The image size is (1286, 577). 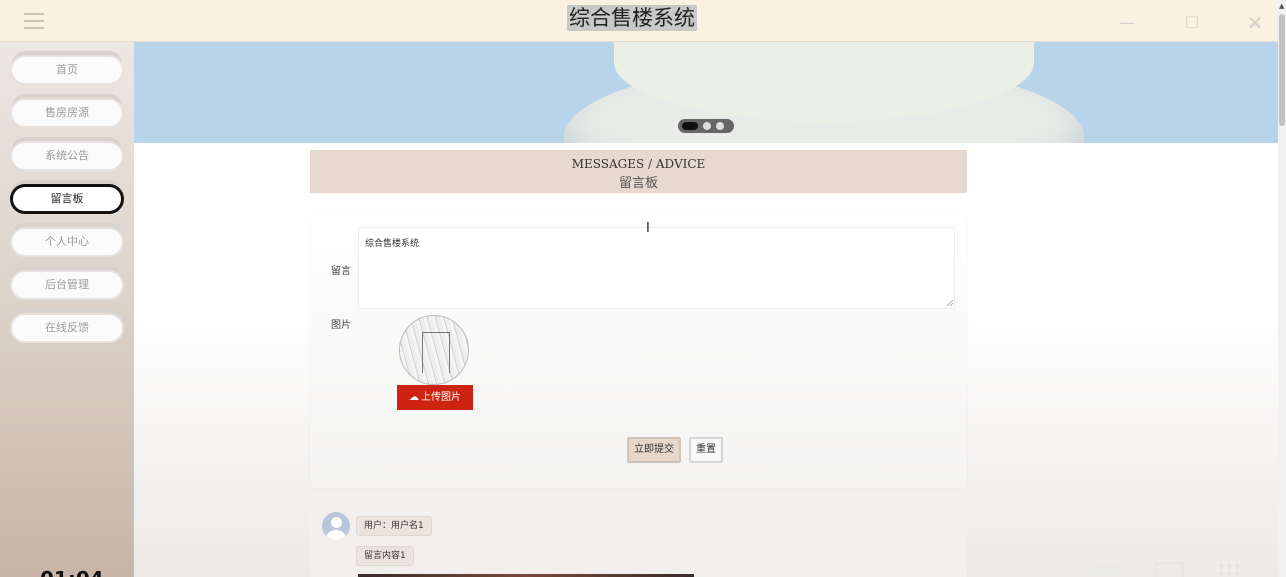 I want to click on section-title-cn: 留言板, so click(x=638, y=183).